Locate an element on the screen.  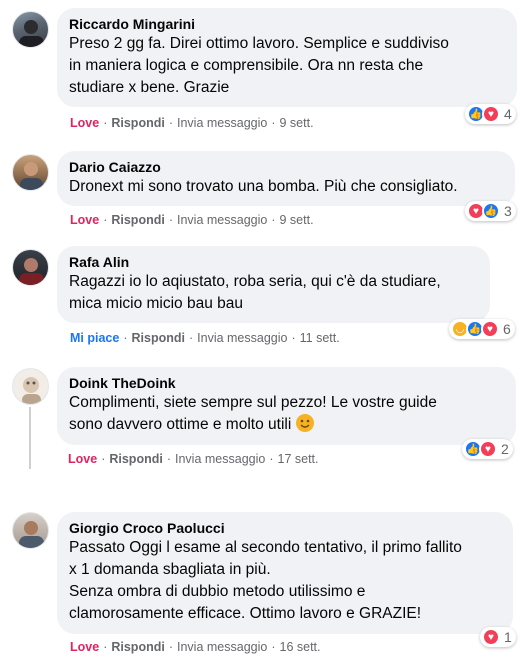
comment-line: sono davvero ottime e molto utili is located at coordinates (286, 425).